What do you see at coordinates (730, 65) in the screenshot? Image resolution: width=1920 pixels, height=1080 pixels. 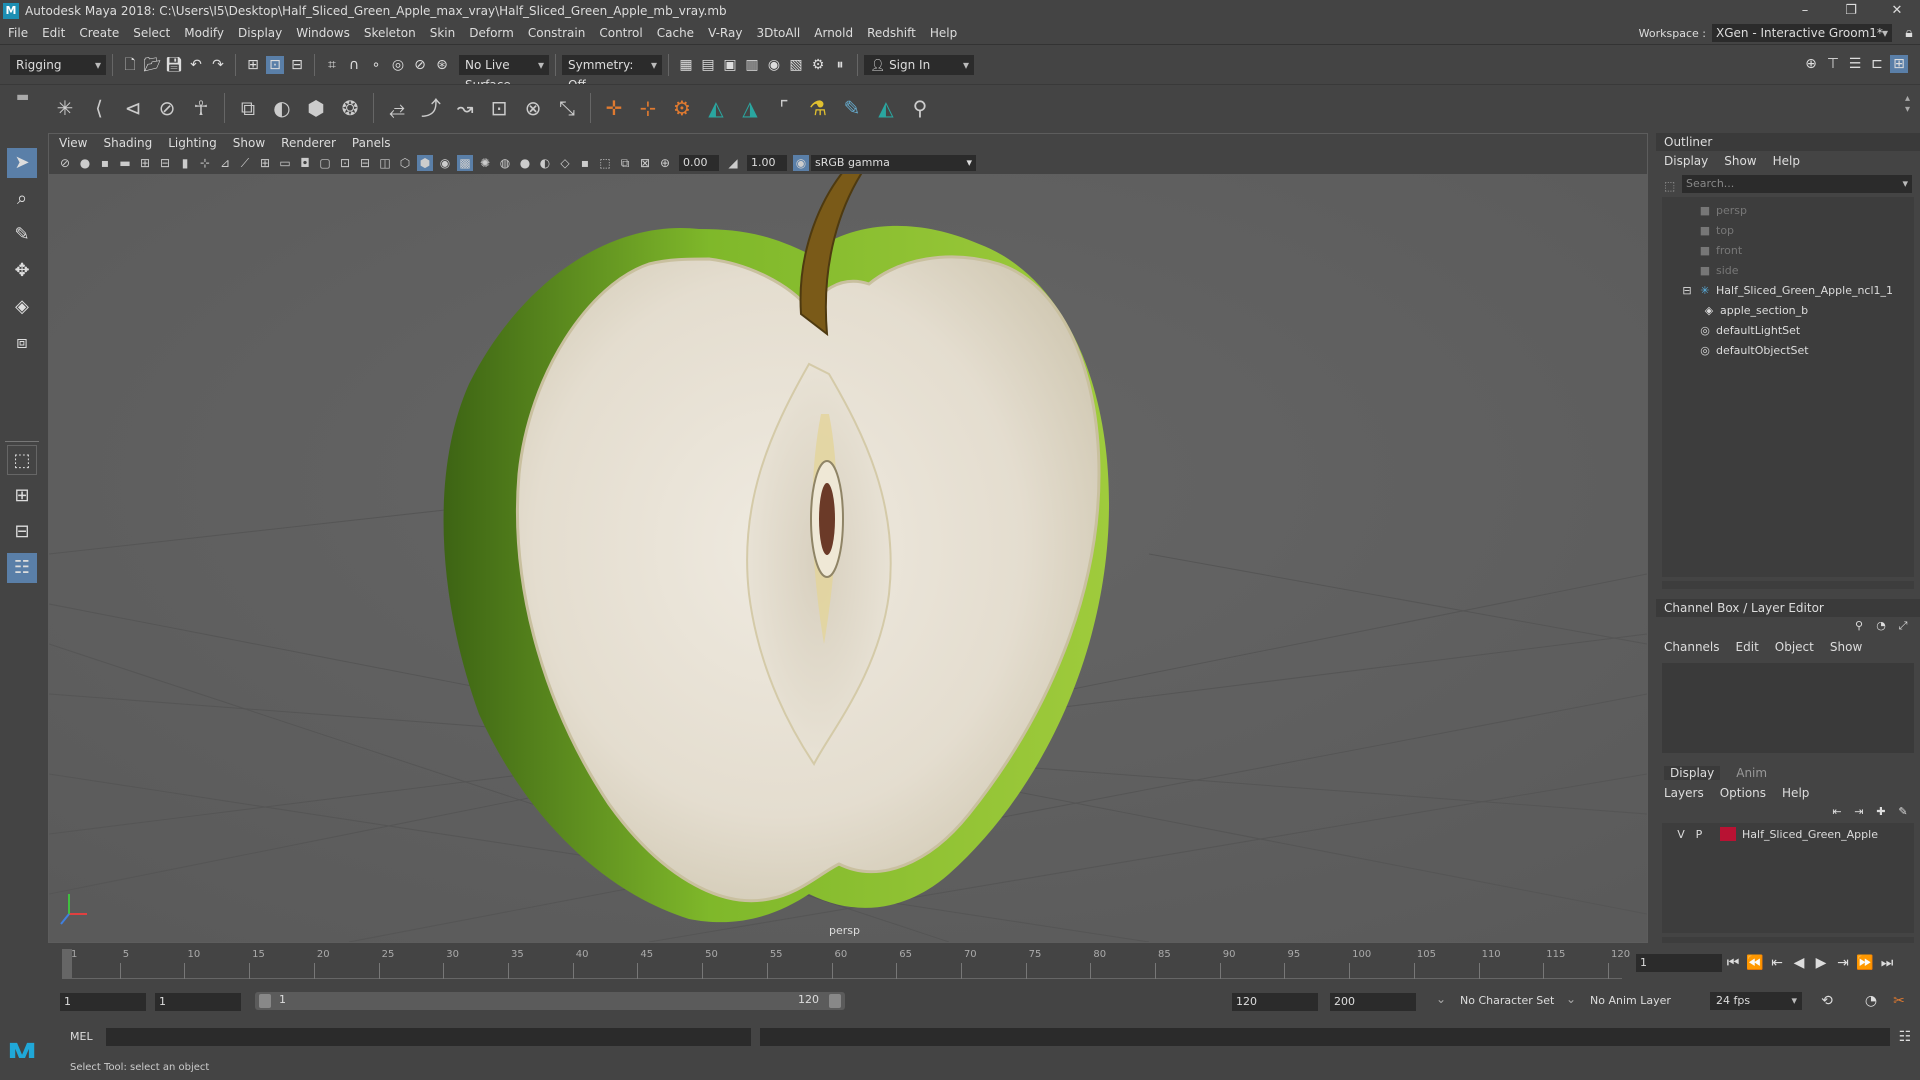 I see `ipr-render-icon: ▣` at bounding box center [730, 65].